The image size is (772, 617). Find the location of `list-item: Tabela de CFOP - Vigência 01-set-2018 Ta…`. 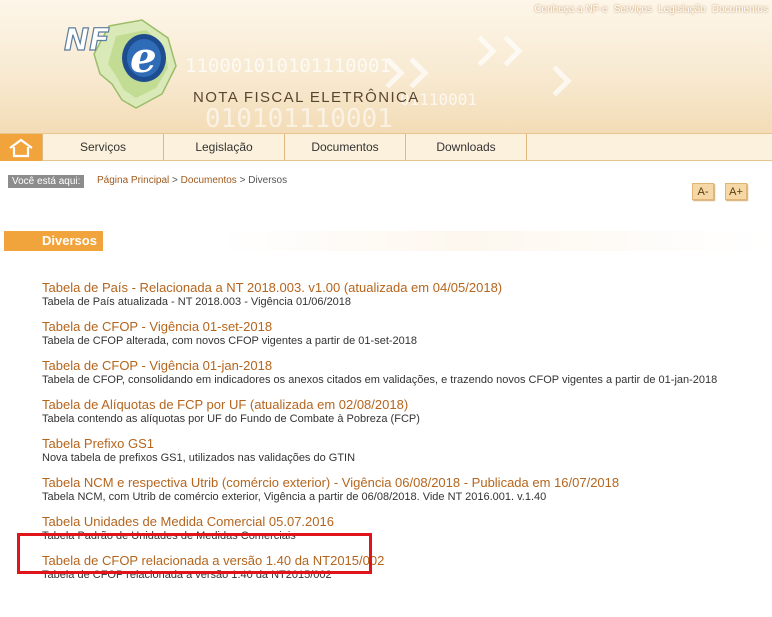

list-item: Tabela de CFOP - Vigência 01-set-2018 Ta… is located at coordinates (392, 333).